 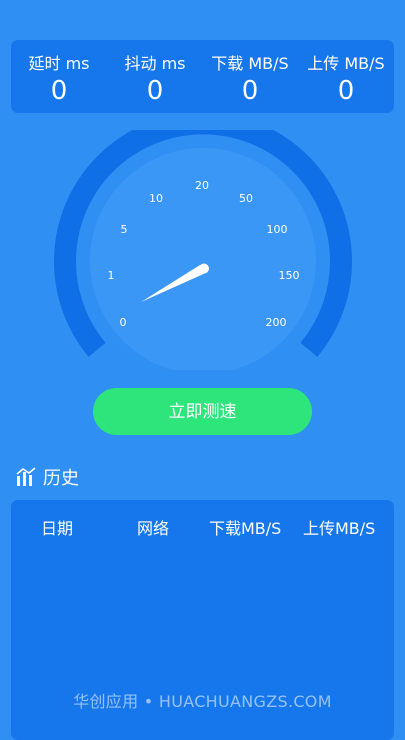 I want to click on history-col-upload: 上传MB/S, so click(x=339, y=528).